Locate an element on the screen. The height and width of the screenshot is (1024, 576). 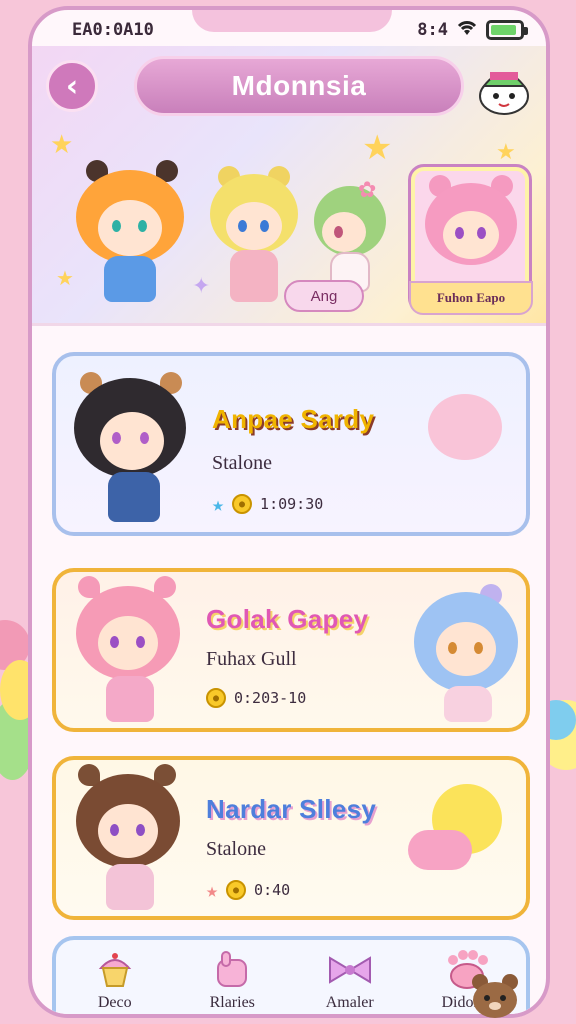
character-card: Nardar Sllesy Stalone ★ ● 0:40 is located at coordinates (291, 838).